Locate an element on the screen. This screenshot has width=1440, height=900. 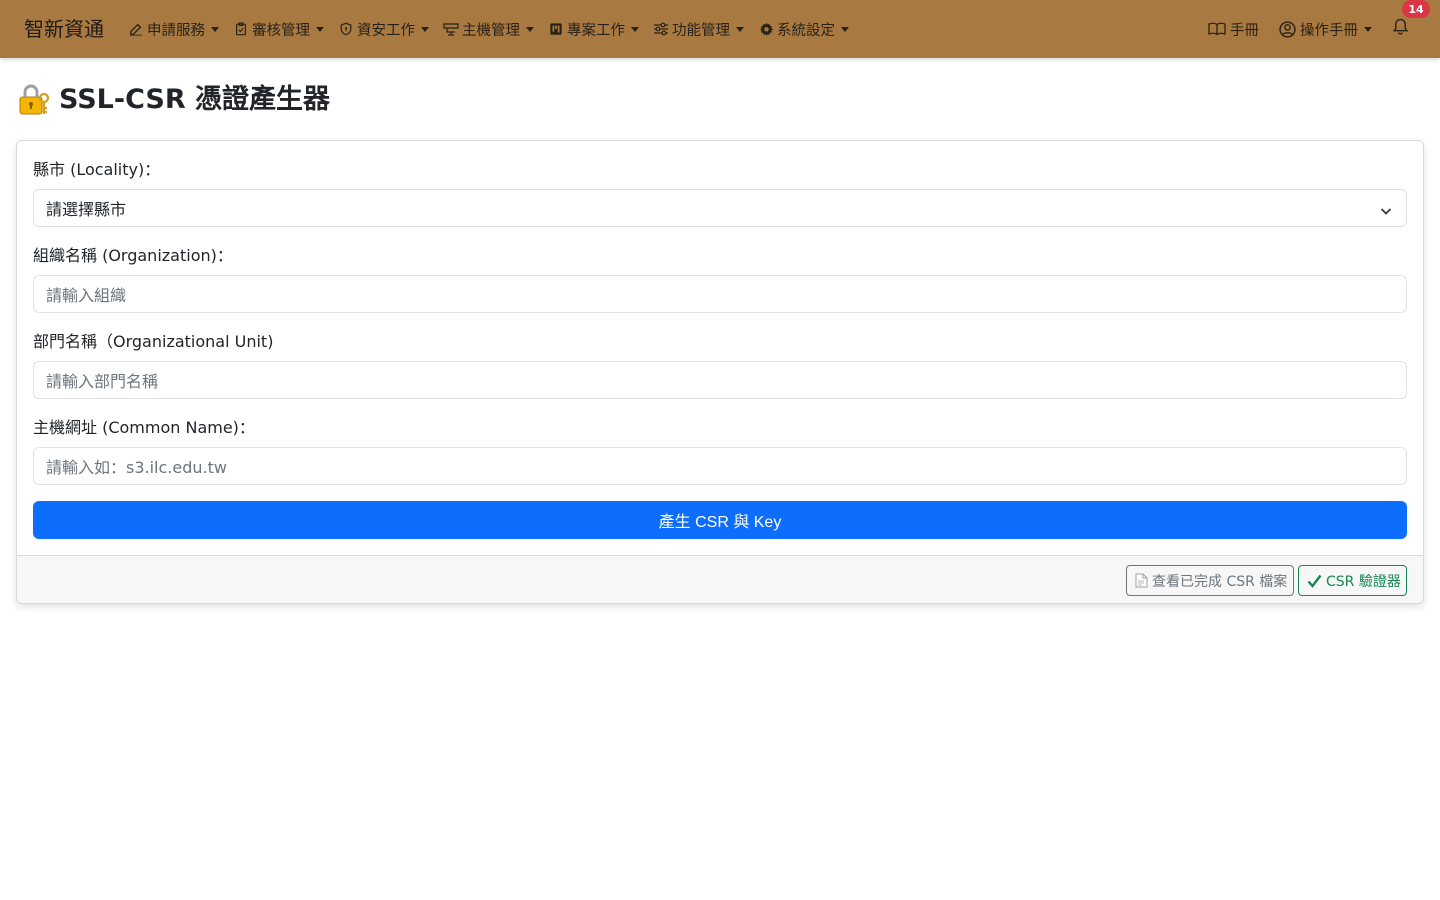
card-footer: 查看已完成 CSR 檔案 CSR 驗證器 is located at coordinates (720, 579).